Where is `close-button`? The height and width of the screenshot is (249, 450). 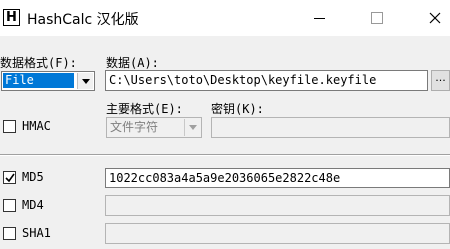 close-button is located at coordinates (431, 18).